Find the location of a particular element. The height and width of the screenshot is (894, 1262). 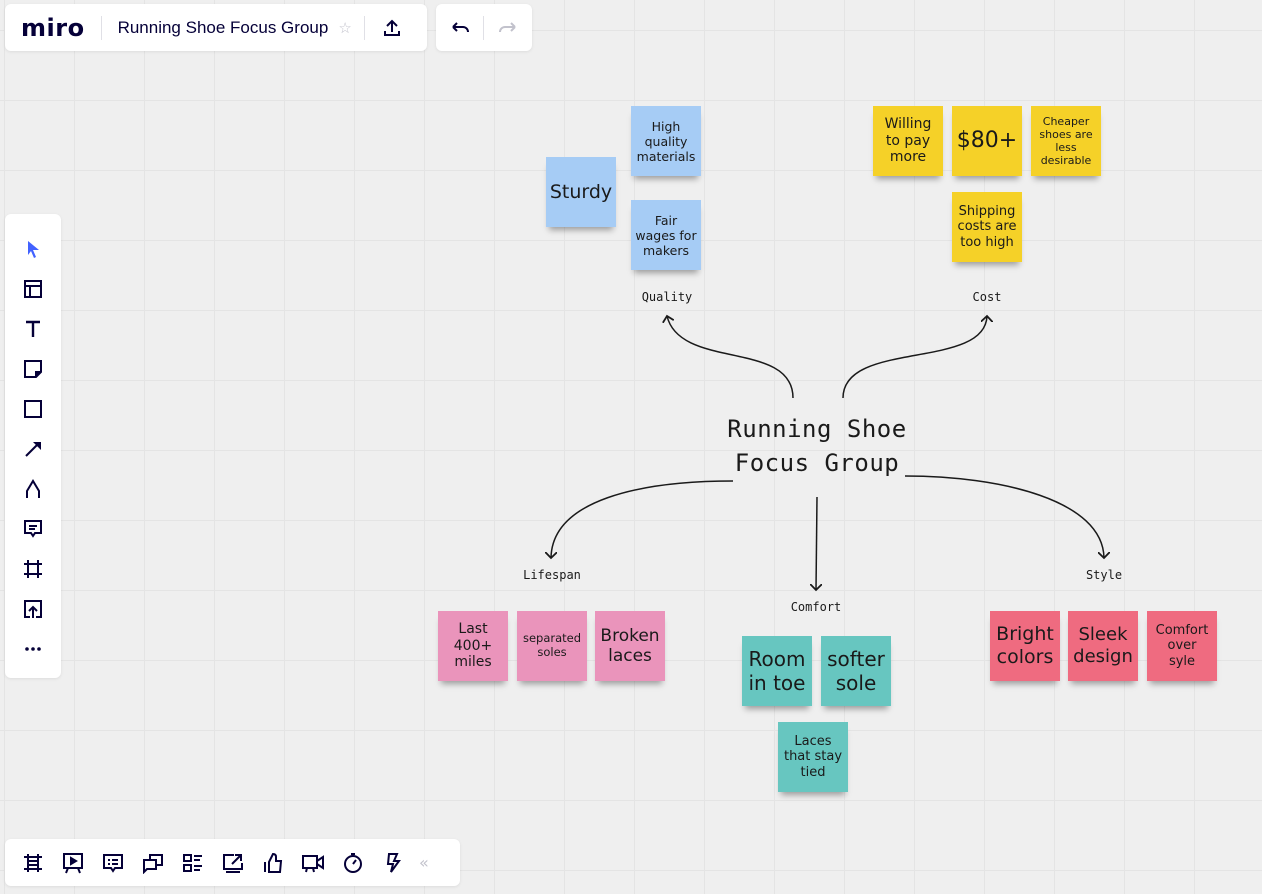

activity-button is located at coordinates (393, 863).